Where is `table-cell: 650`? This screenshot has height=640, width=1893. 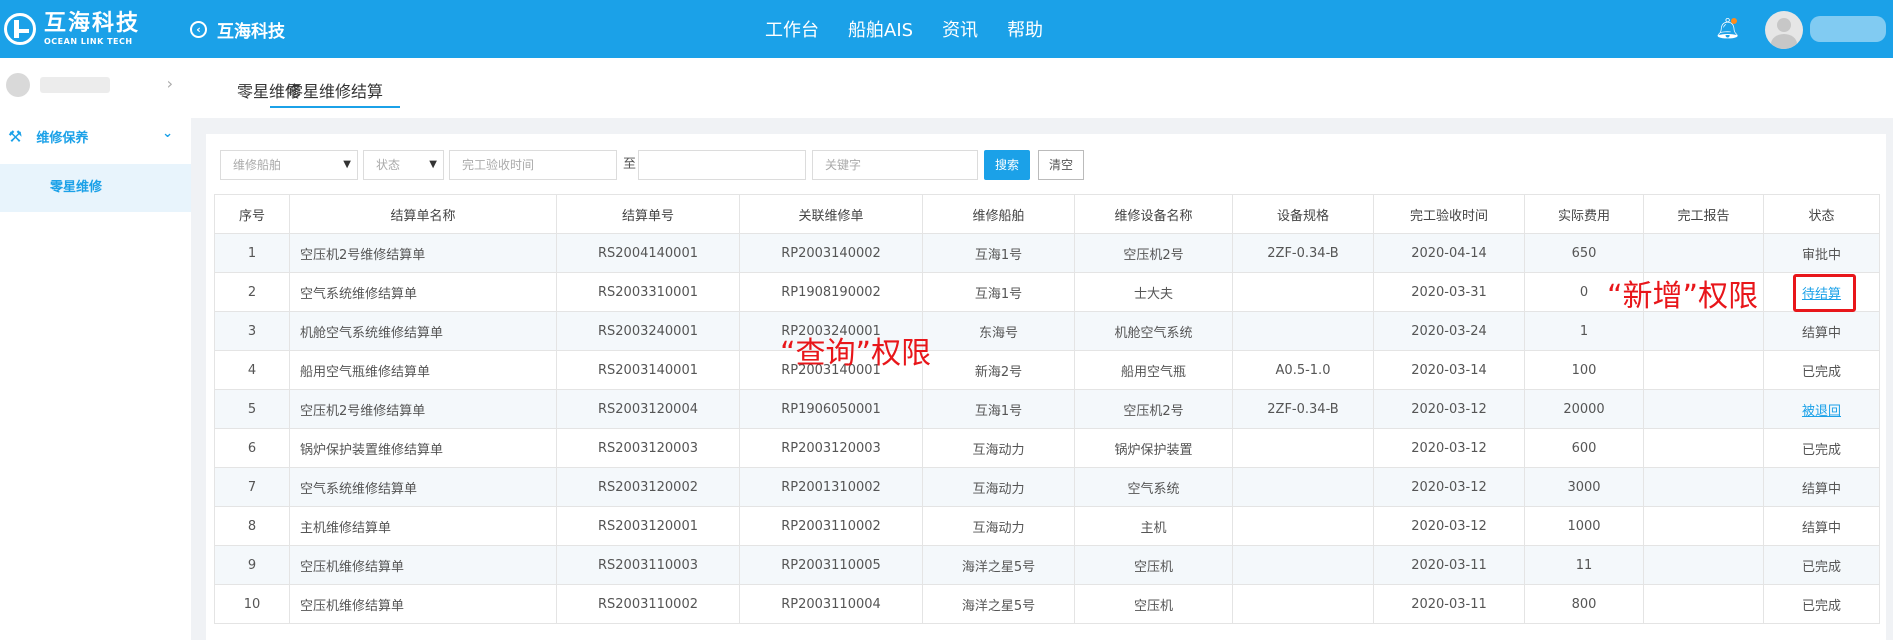 table-cell: 650 is located at coordinates (1584, 253).